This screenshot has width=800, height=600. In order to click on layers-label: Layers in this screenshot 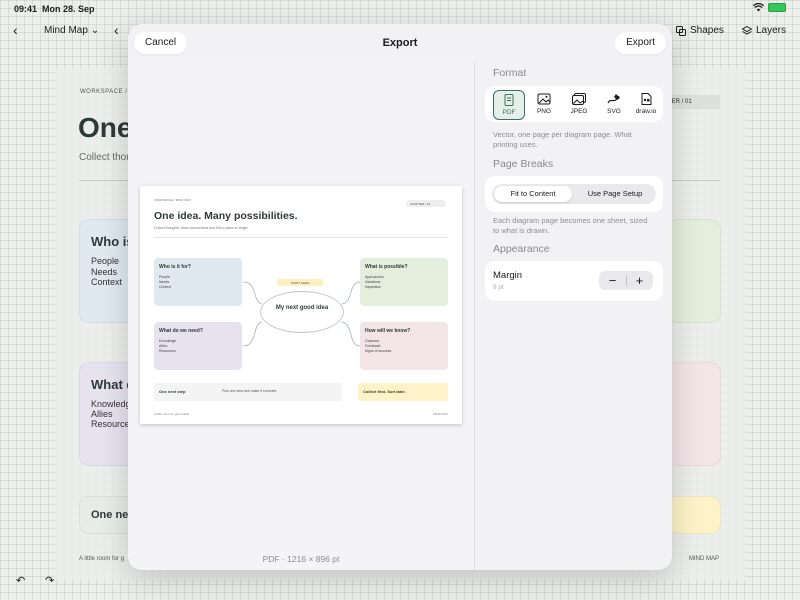, I will do `click(771, 30)`.